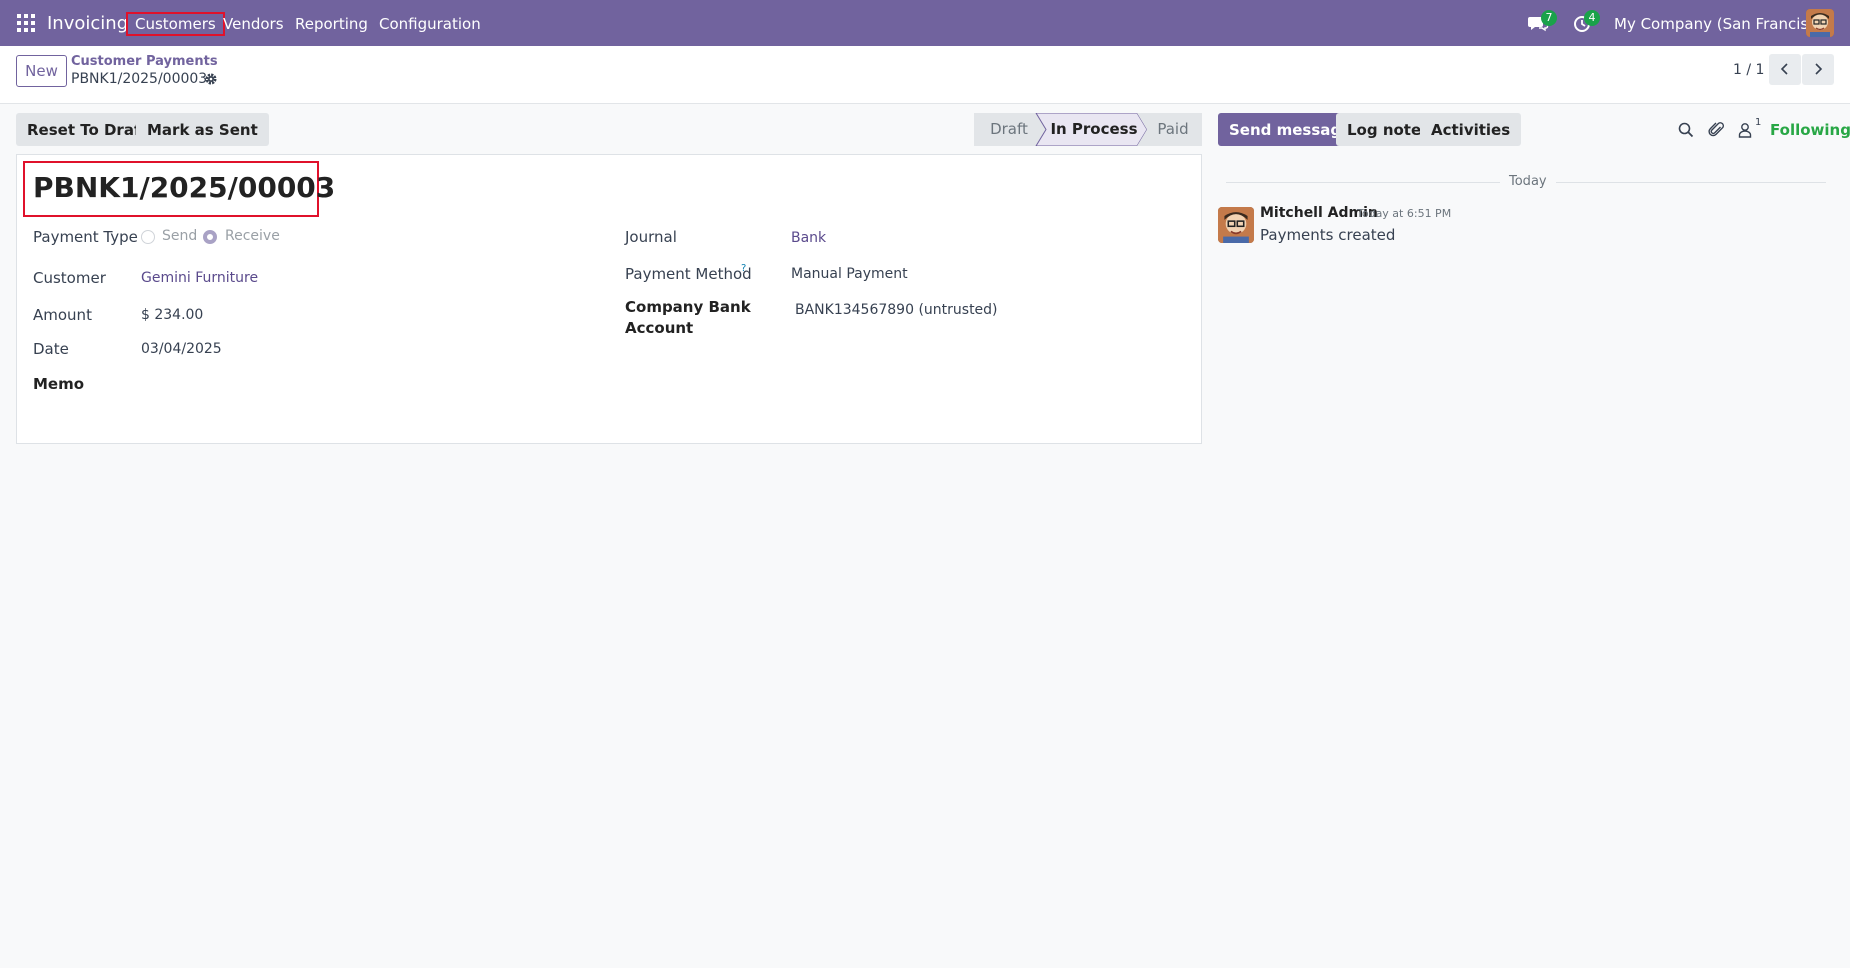  I want to click on payment-method-value: Manual Payment, so click(849, 274).